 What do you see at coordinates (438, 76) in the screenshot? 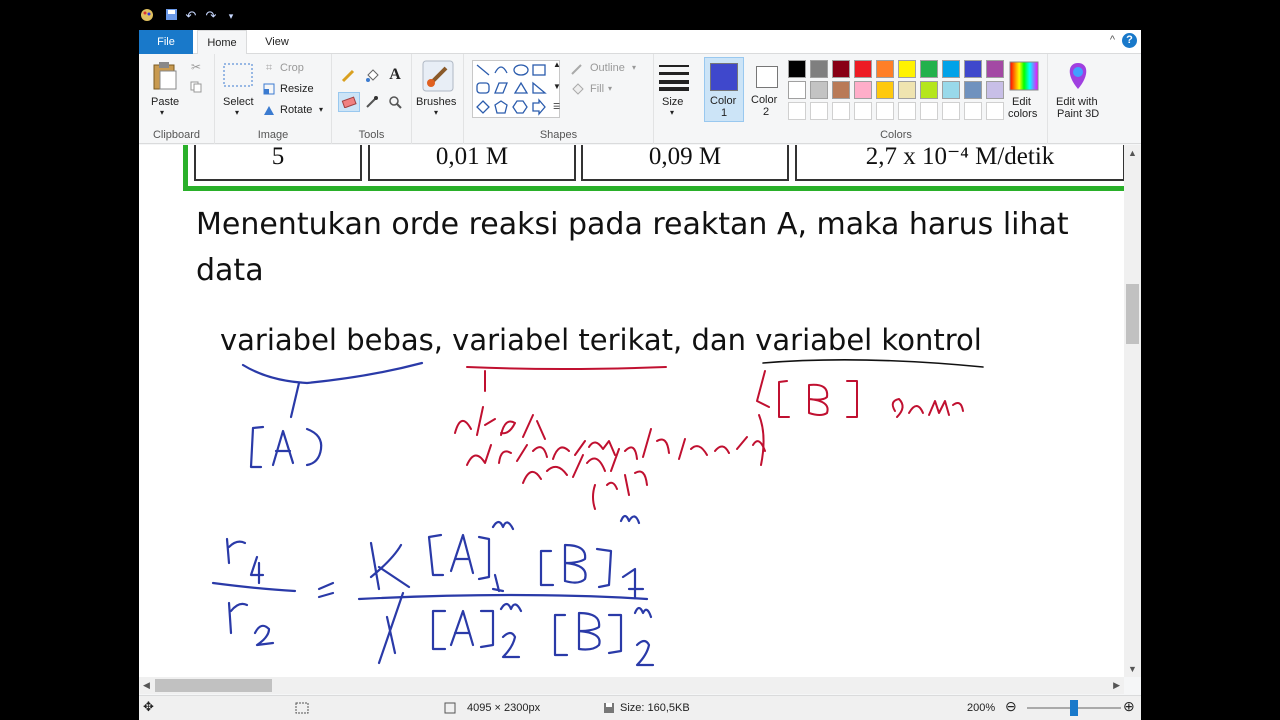
I see `brushes-icon` at bounding box center [438, 76].